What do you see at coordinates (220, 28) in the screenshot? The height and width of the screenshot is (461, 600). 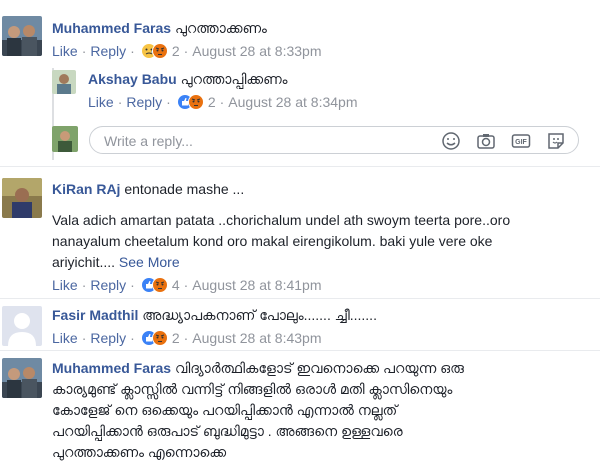 I see `comment-text: പുറത്താക്കണം` at bounding box center [220, 28].